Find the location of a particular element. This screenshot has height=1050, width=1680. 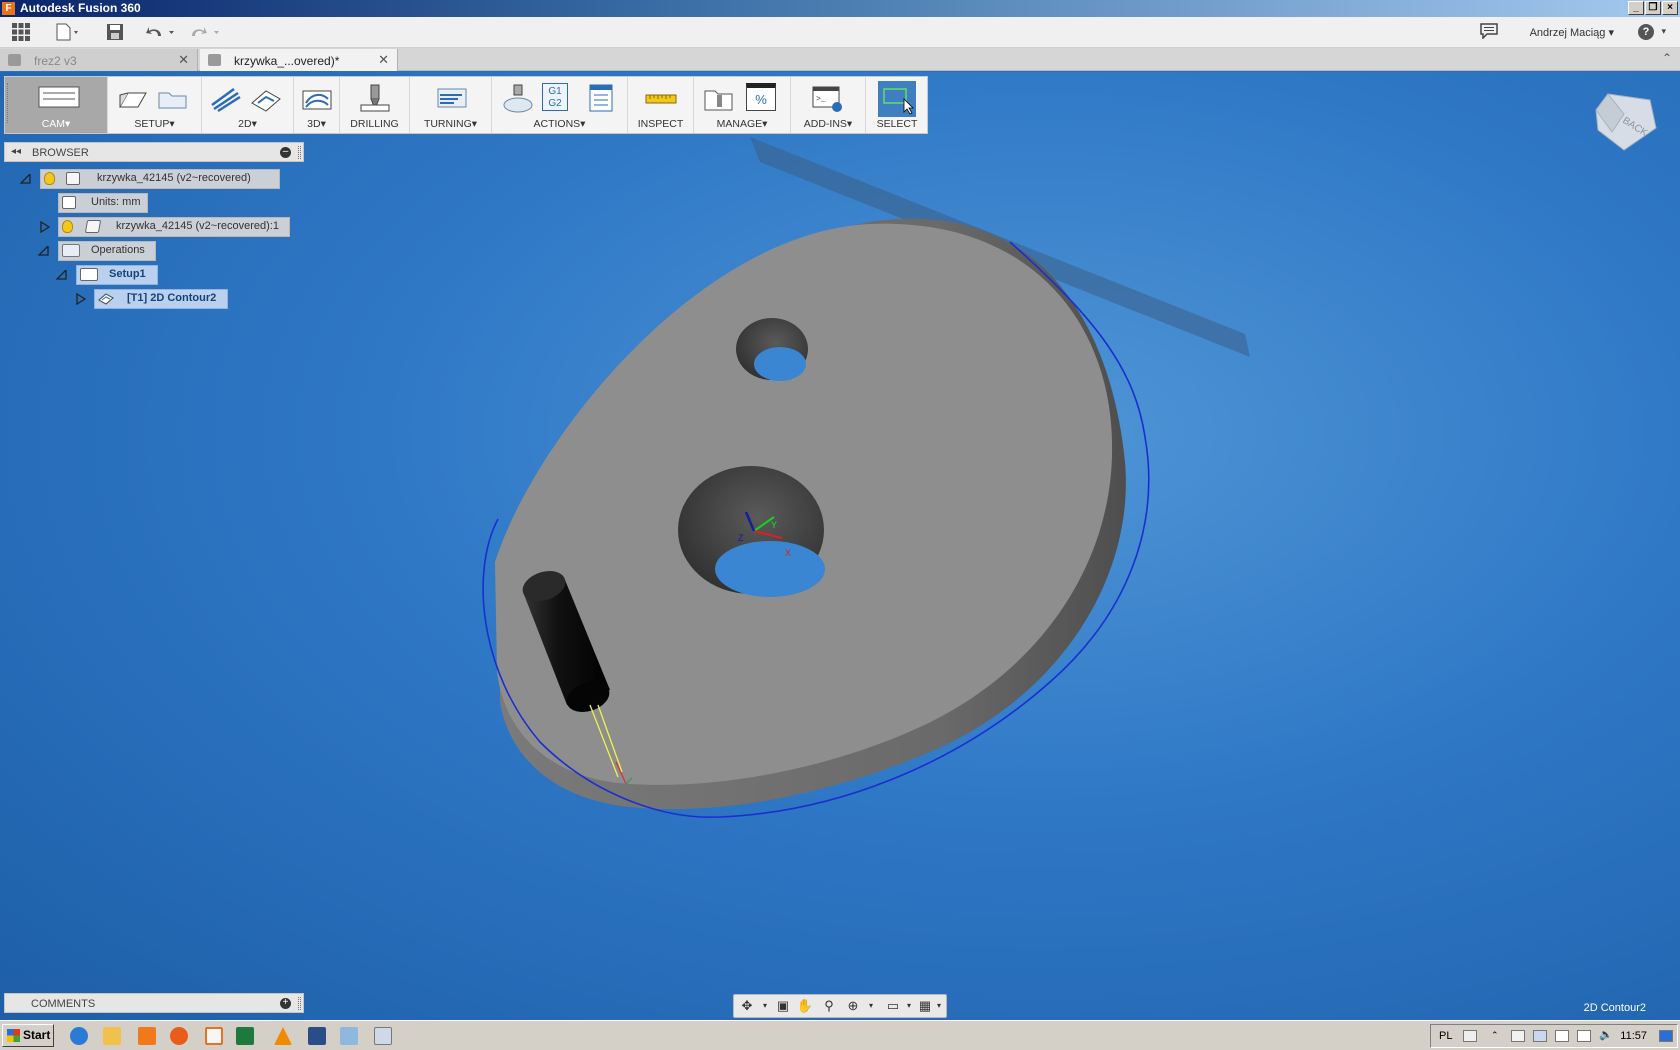

file-menu-icon is located at coordinates (69, 34).